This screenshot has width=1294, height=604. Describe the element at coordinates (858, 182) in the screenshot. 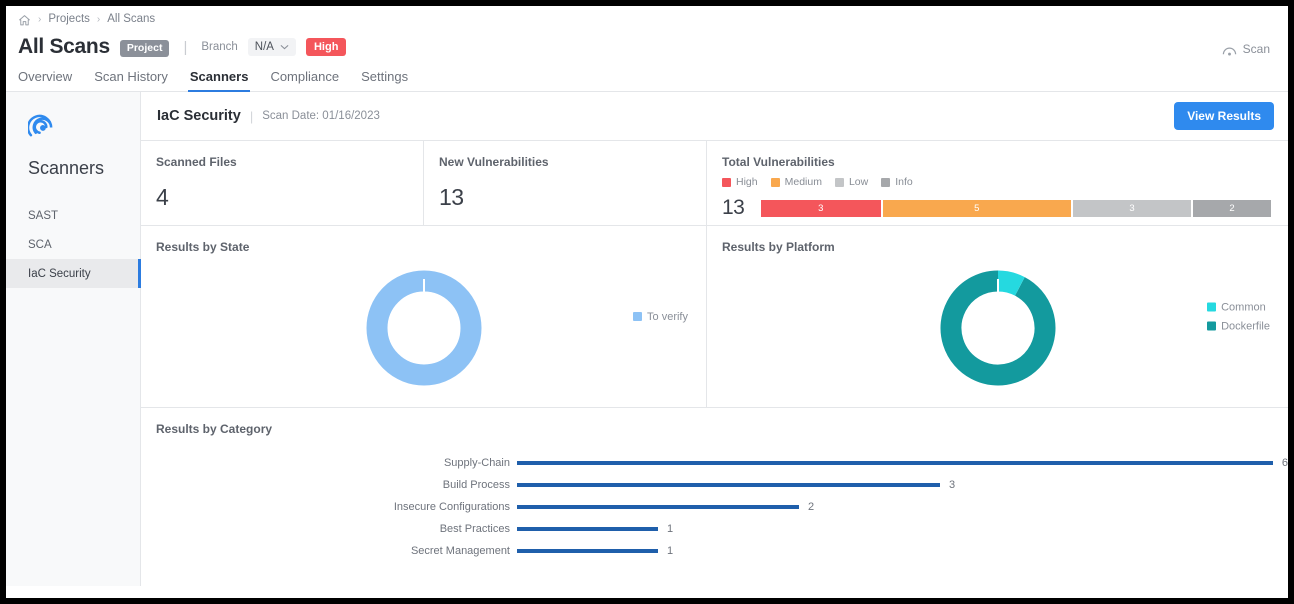

I see `legend-label: Low` at that location.